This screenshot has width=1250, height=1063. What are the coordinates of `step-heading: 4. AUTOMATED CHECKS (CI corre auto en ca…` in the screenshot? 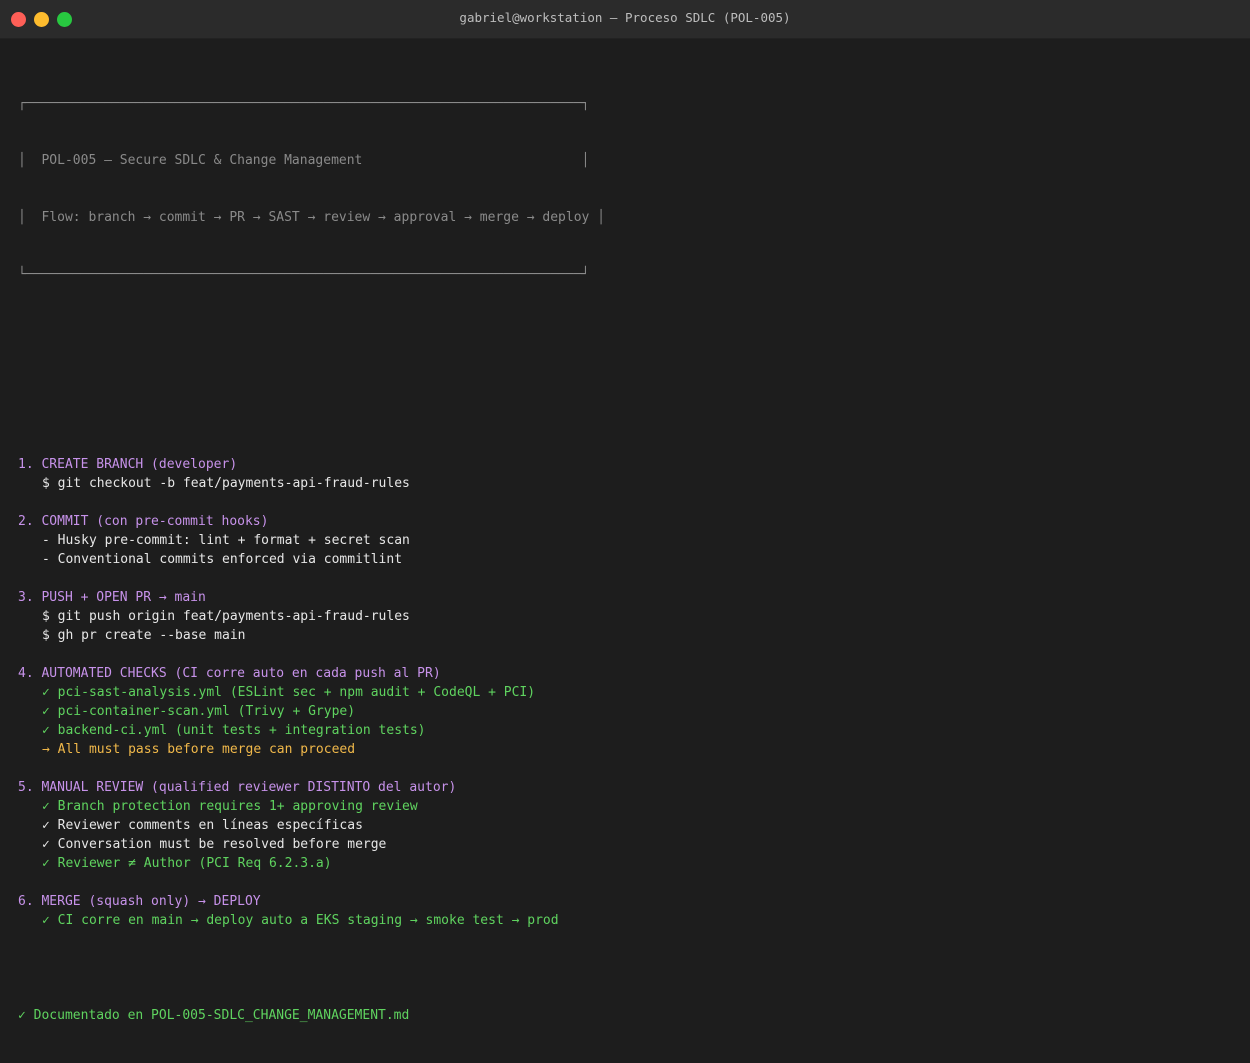 It's located at (229, 673).